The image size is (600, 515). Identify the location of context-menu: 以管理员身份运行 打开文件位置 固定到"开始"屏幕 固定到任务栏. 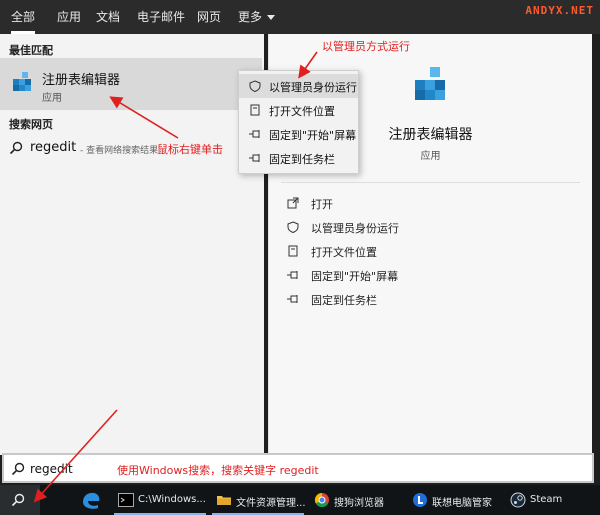
(298, 122).